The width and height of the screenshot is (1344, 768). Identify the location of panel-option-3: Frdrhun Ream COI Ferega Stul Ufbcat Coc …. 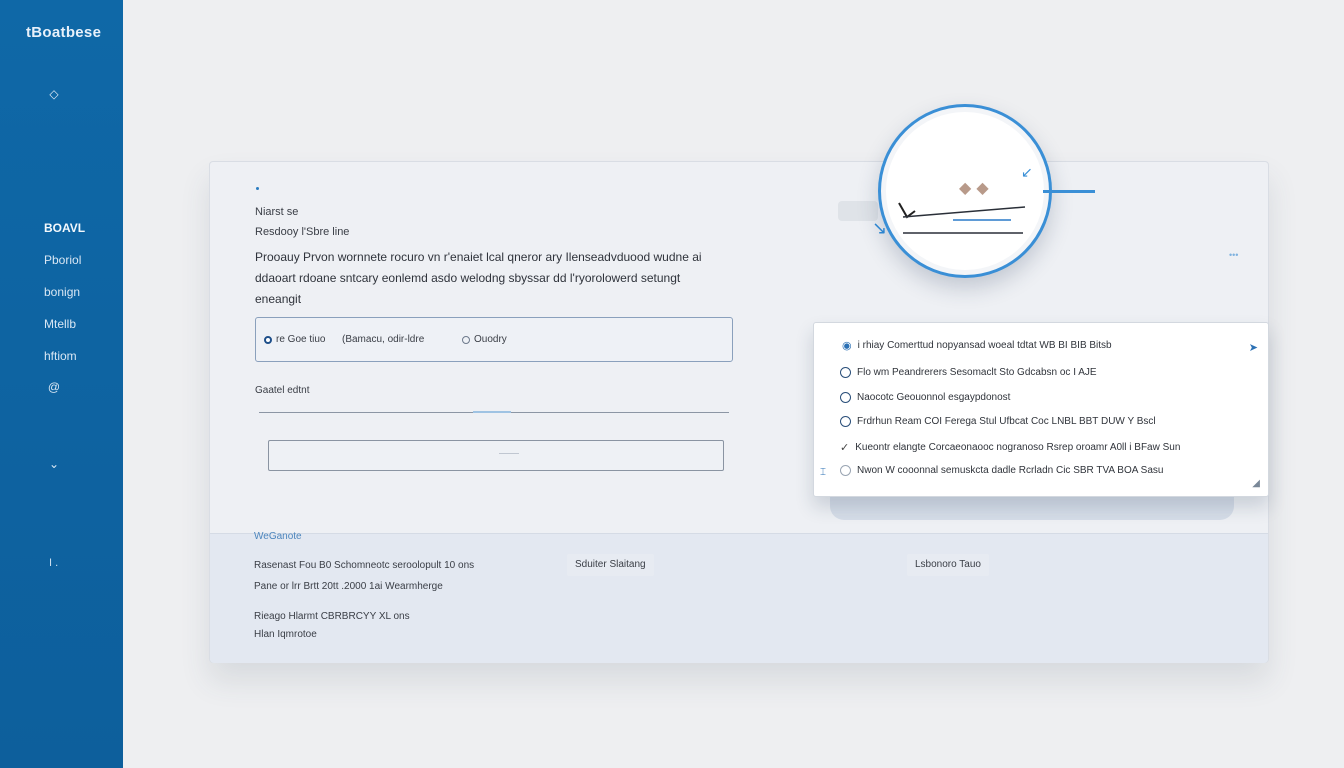
(998, 421).